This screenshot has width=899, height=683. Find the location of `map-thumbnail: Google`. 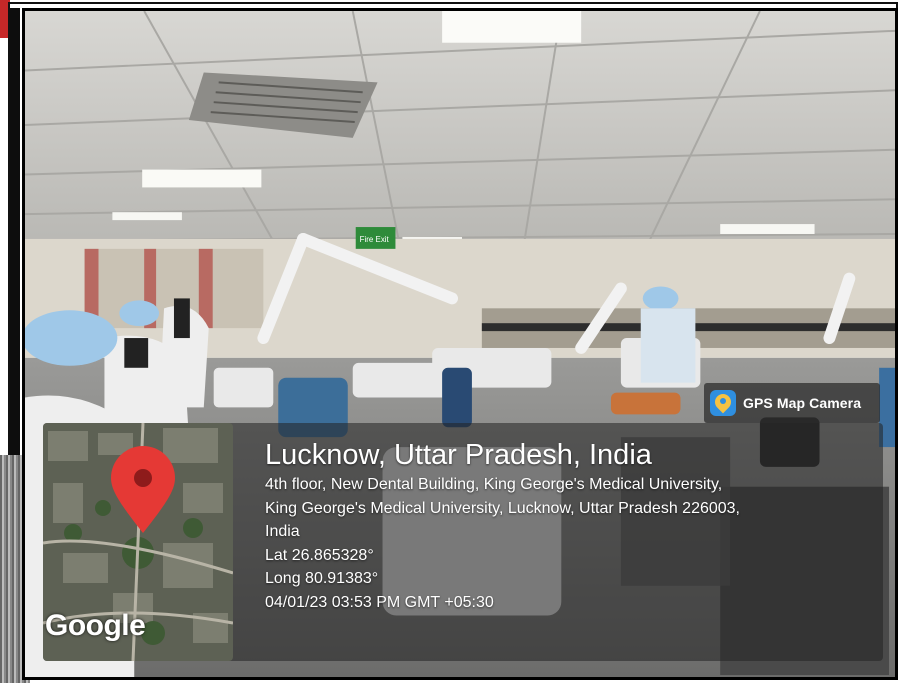

map-thumbnail: Google is located at coordinates (138, 542).